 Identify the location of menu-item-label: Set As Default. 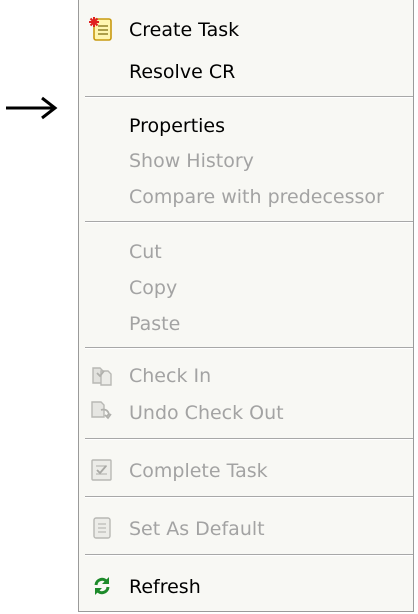
(197, 529).